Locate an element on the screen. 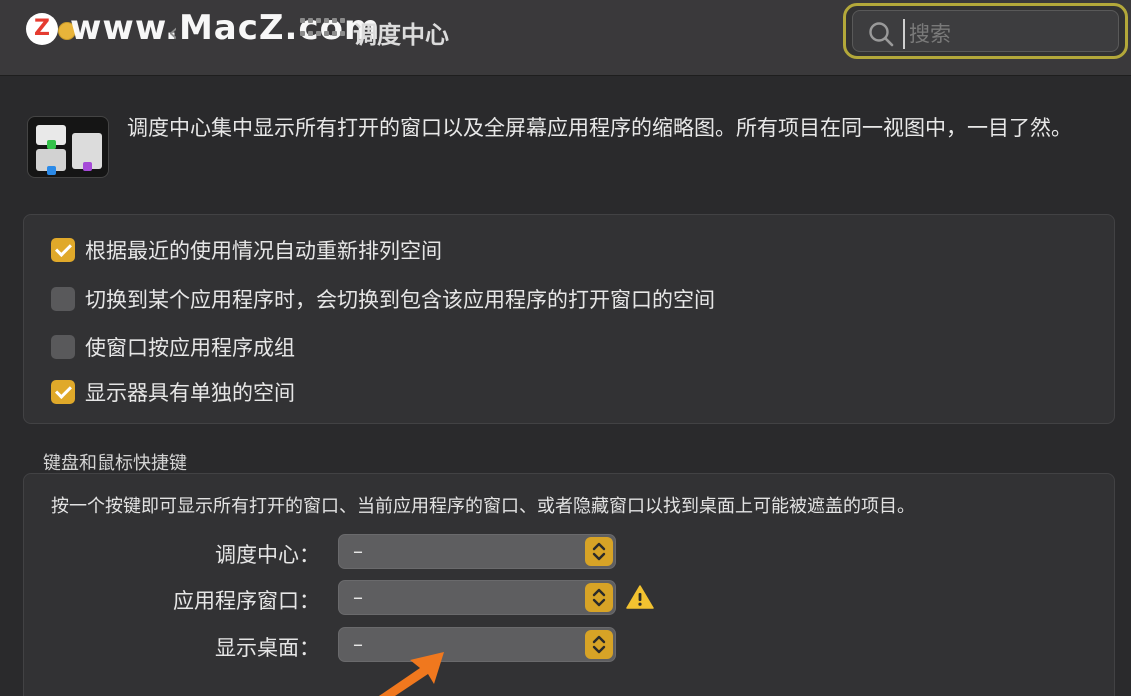 This screenshot has height=696, width=1131. option-switch-to-app-space: 切换到某个应用程序时，会切换到包含该应用程序的打开窗口的空间 is located at coordinates (383, 299).